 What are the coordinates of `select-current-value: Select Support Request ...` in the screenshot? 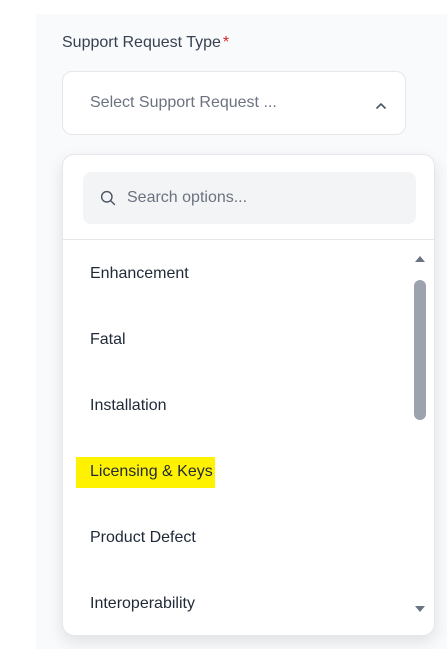 It's located at (183, 102).